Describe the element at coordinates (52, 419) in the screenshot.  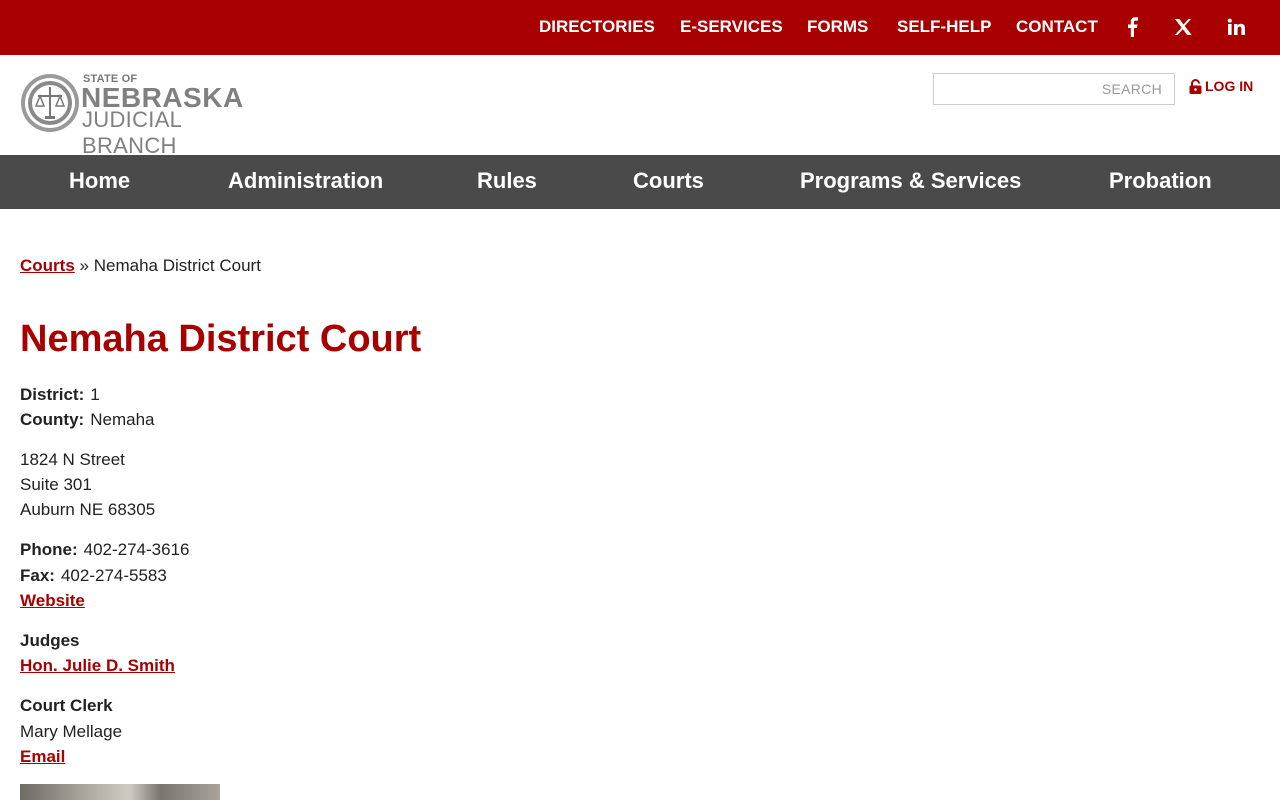
I see `county-label: County:` at that location.